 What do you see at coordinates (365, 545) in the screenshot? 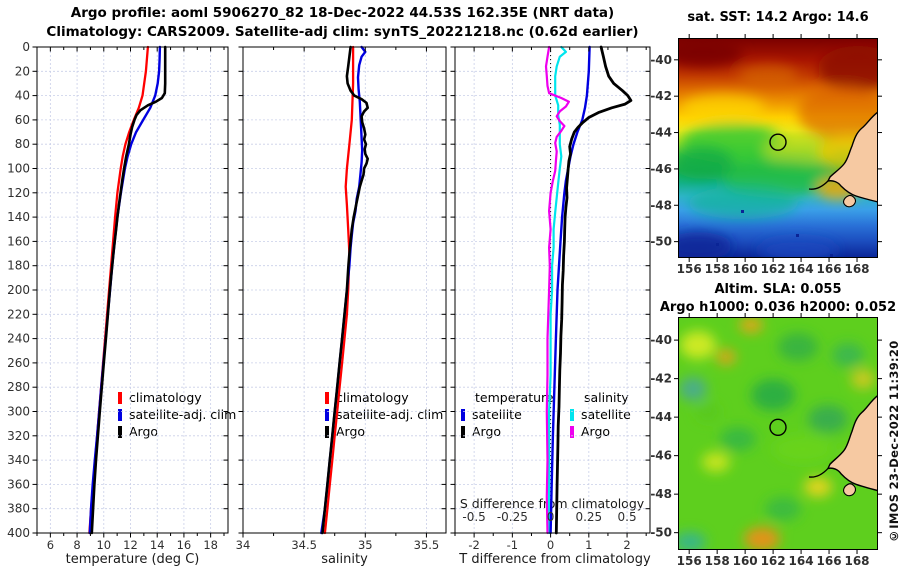
I see `tick-label: 35` at bounding box center [365, 545].